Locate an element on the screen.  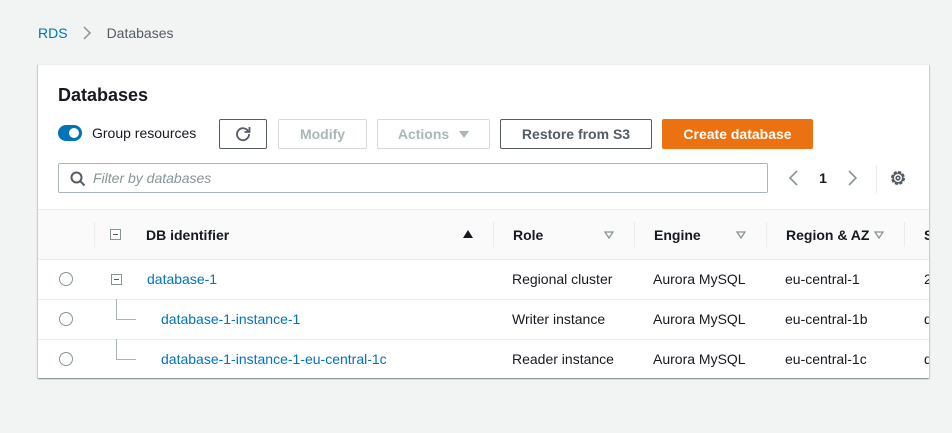
region-cell: eu-central-1b is located at coordinates (826, 319).